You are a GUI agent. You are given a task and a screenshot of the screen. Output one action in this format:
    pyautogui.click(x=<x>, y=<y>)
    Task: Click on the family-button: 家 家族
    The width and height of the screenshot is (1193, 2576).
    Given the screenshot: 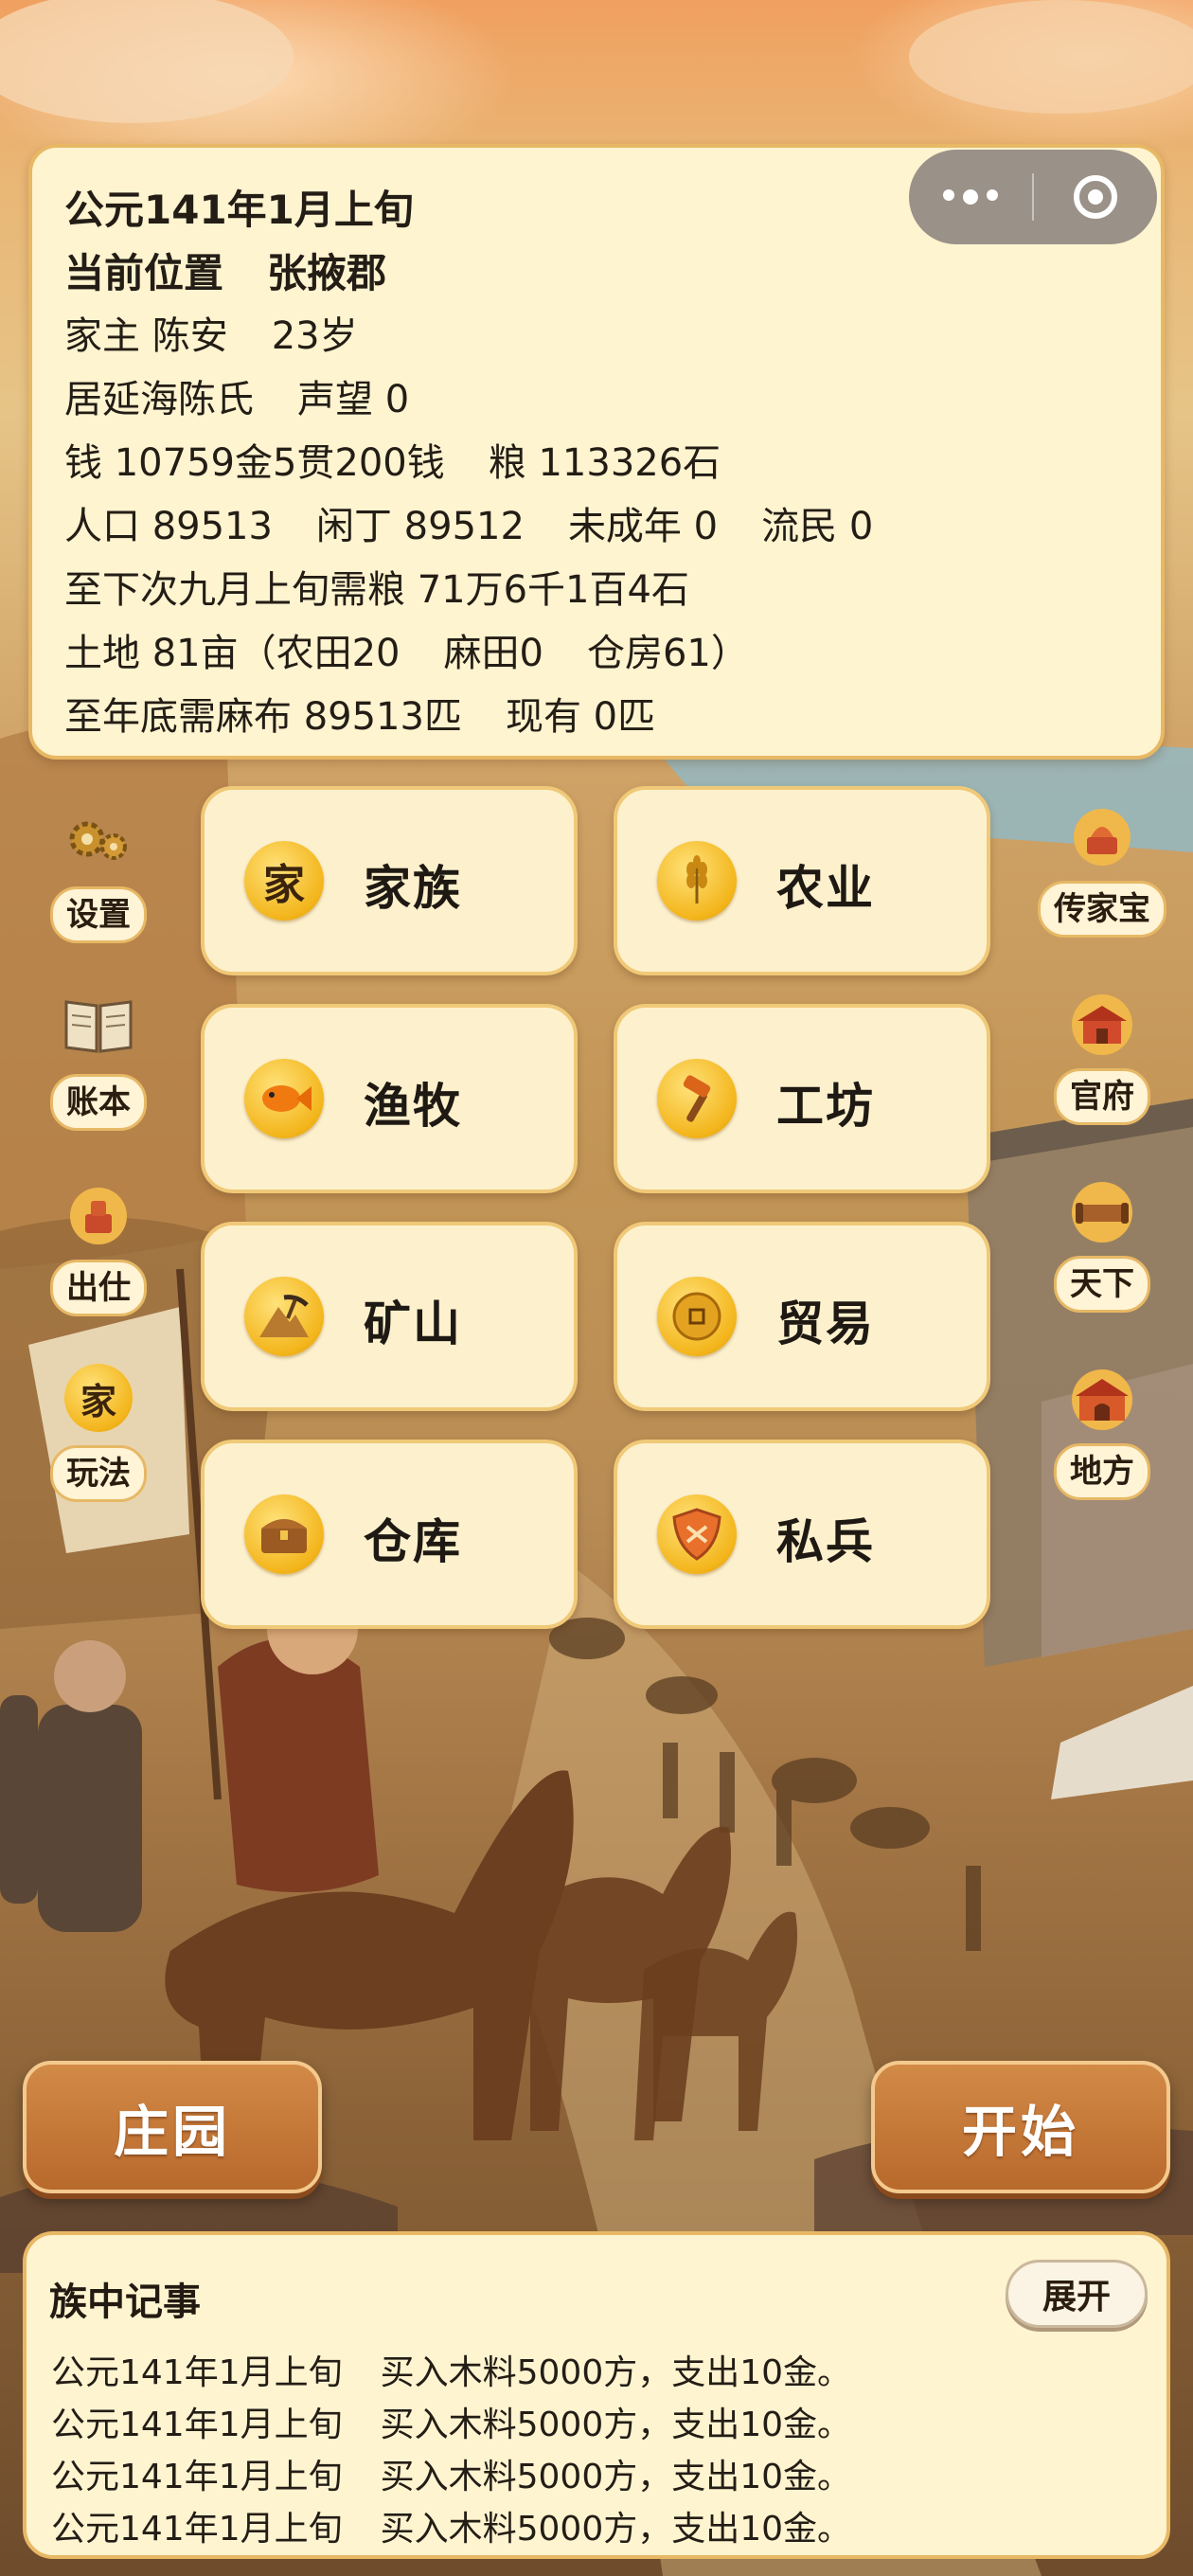 What is the action you would take?
    pyautogui.click(x=389, y=880)
    